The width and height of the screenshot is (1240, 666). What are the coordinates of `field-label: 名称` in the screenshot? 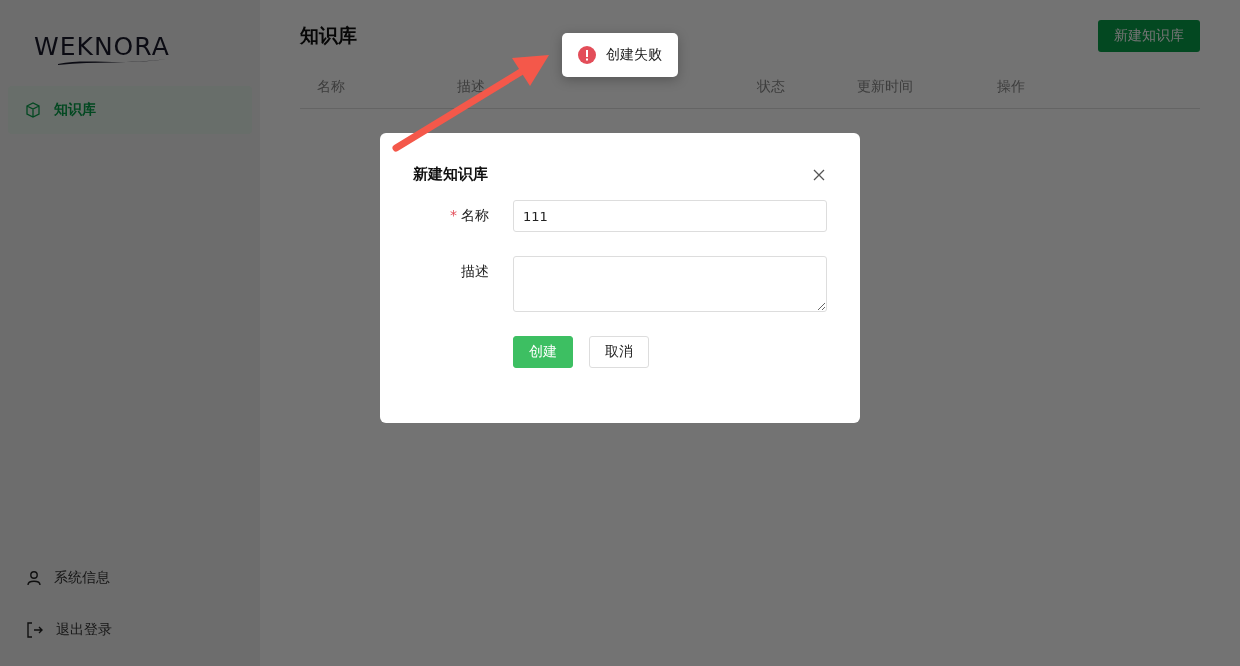 It's located at (475, 216).